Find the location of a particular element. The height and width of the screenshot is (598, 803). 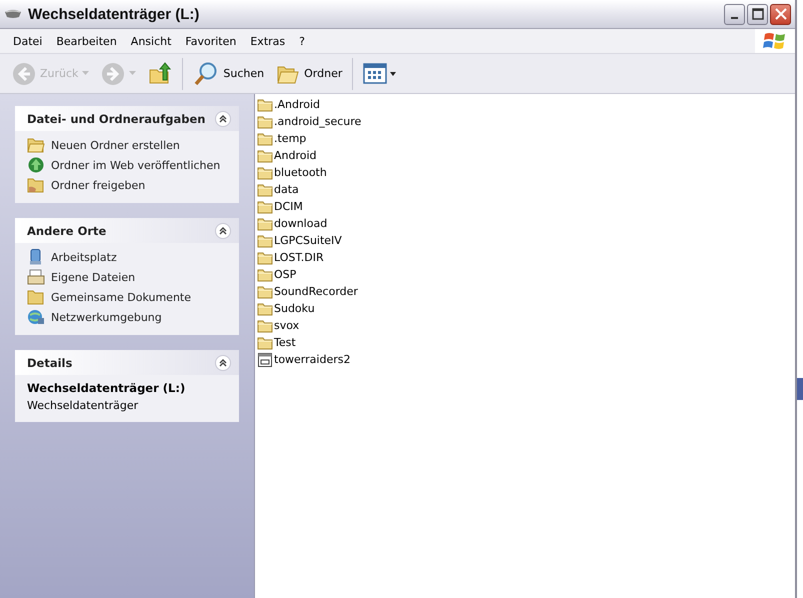

task-link: Ordner freigeben is located at coordinates (128, 185).